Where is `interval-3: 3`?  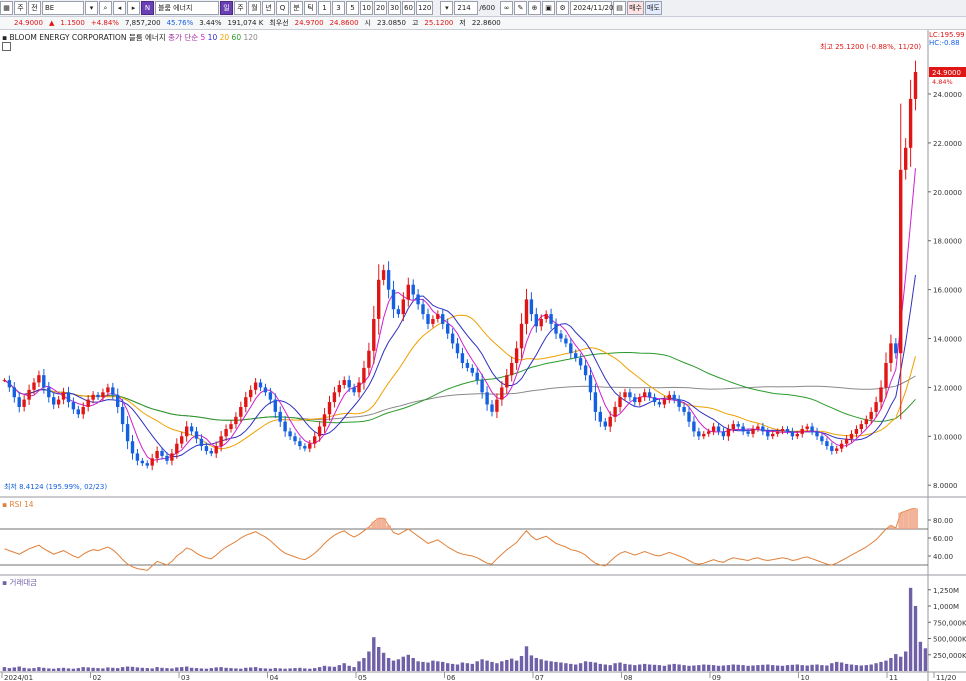 interval-3: 3 is located at coordinates (338, 8).